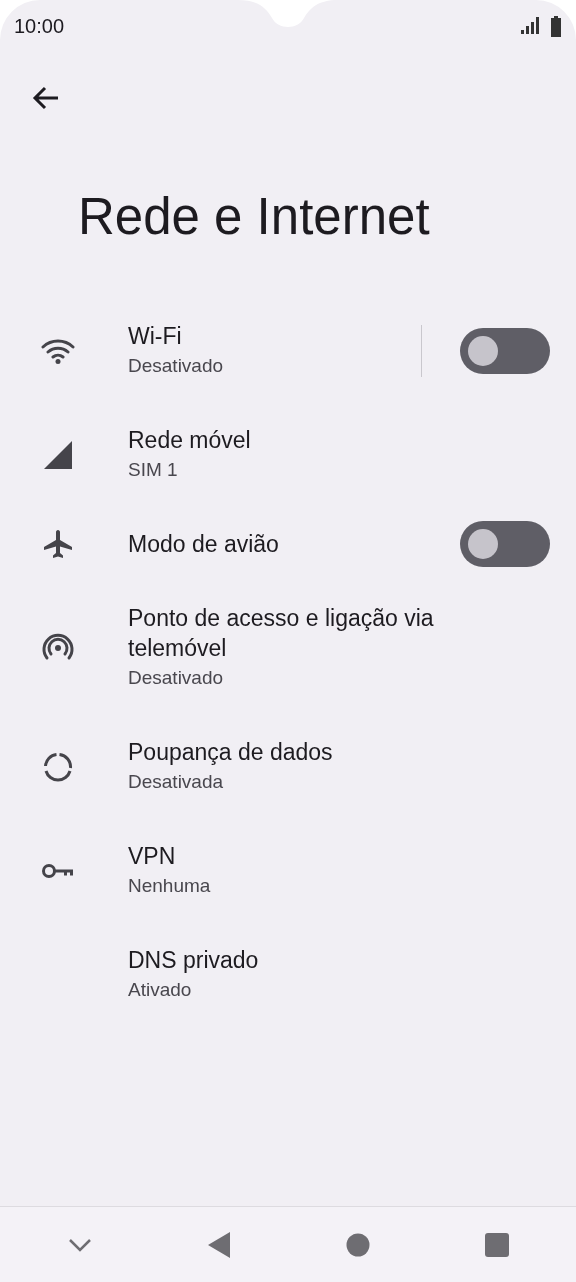 The image size is (576, 1282). What do you see at coordinates (314, 960) in the screenshot?
I see `setting-title: DNS privado` at bounding box center [314, 960].